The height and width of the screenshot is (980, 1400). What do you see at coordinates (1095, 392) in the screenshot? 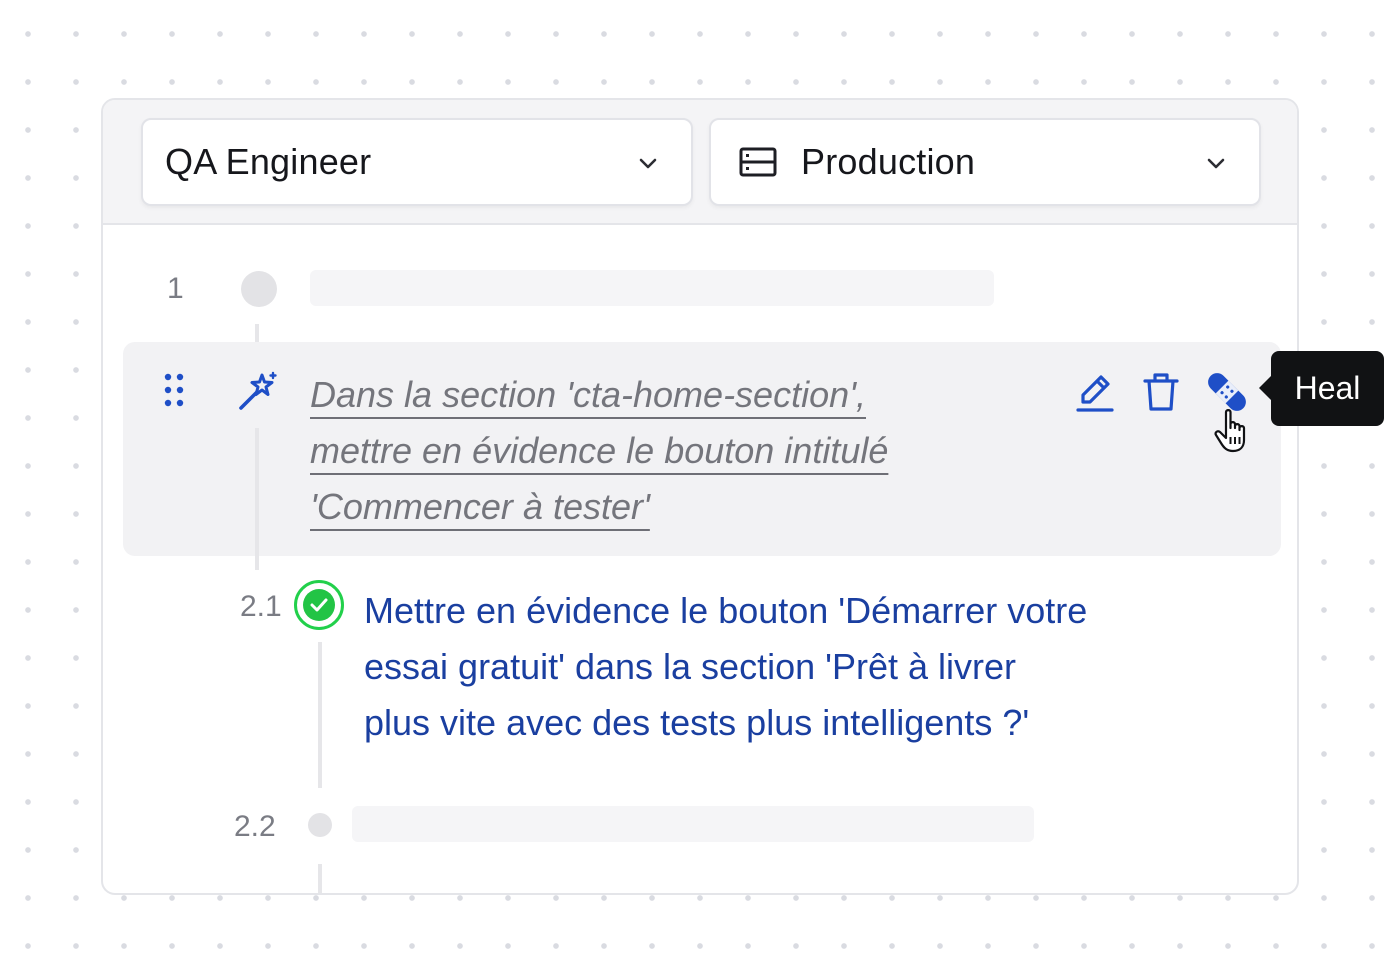
I see `pencil-icon` at bounding box center [1095, 392].